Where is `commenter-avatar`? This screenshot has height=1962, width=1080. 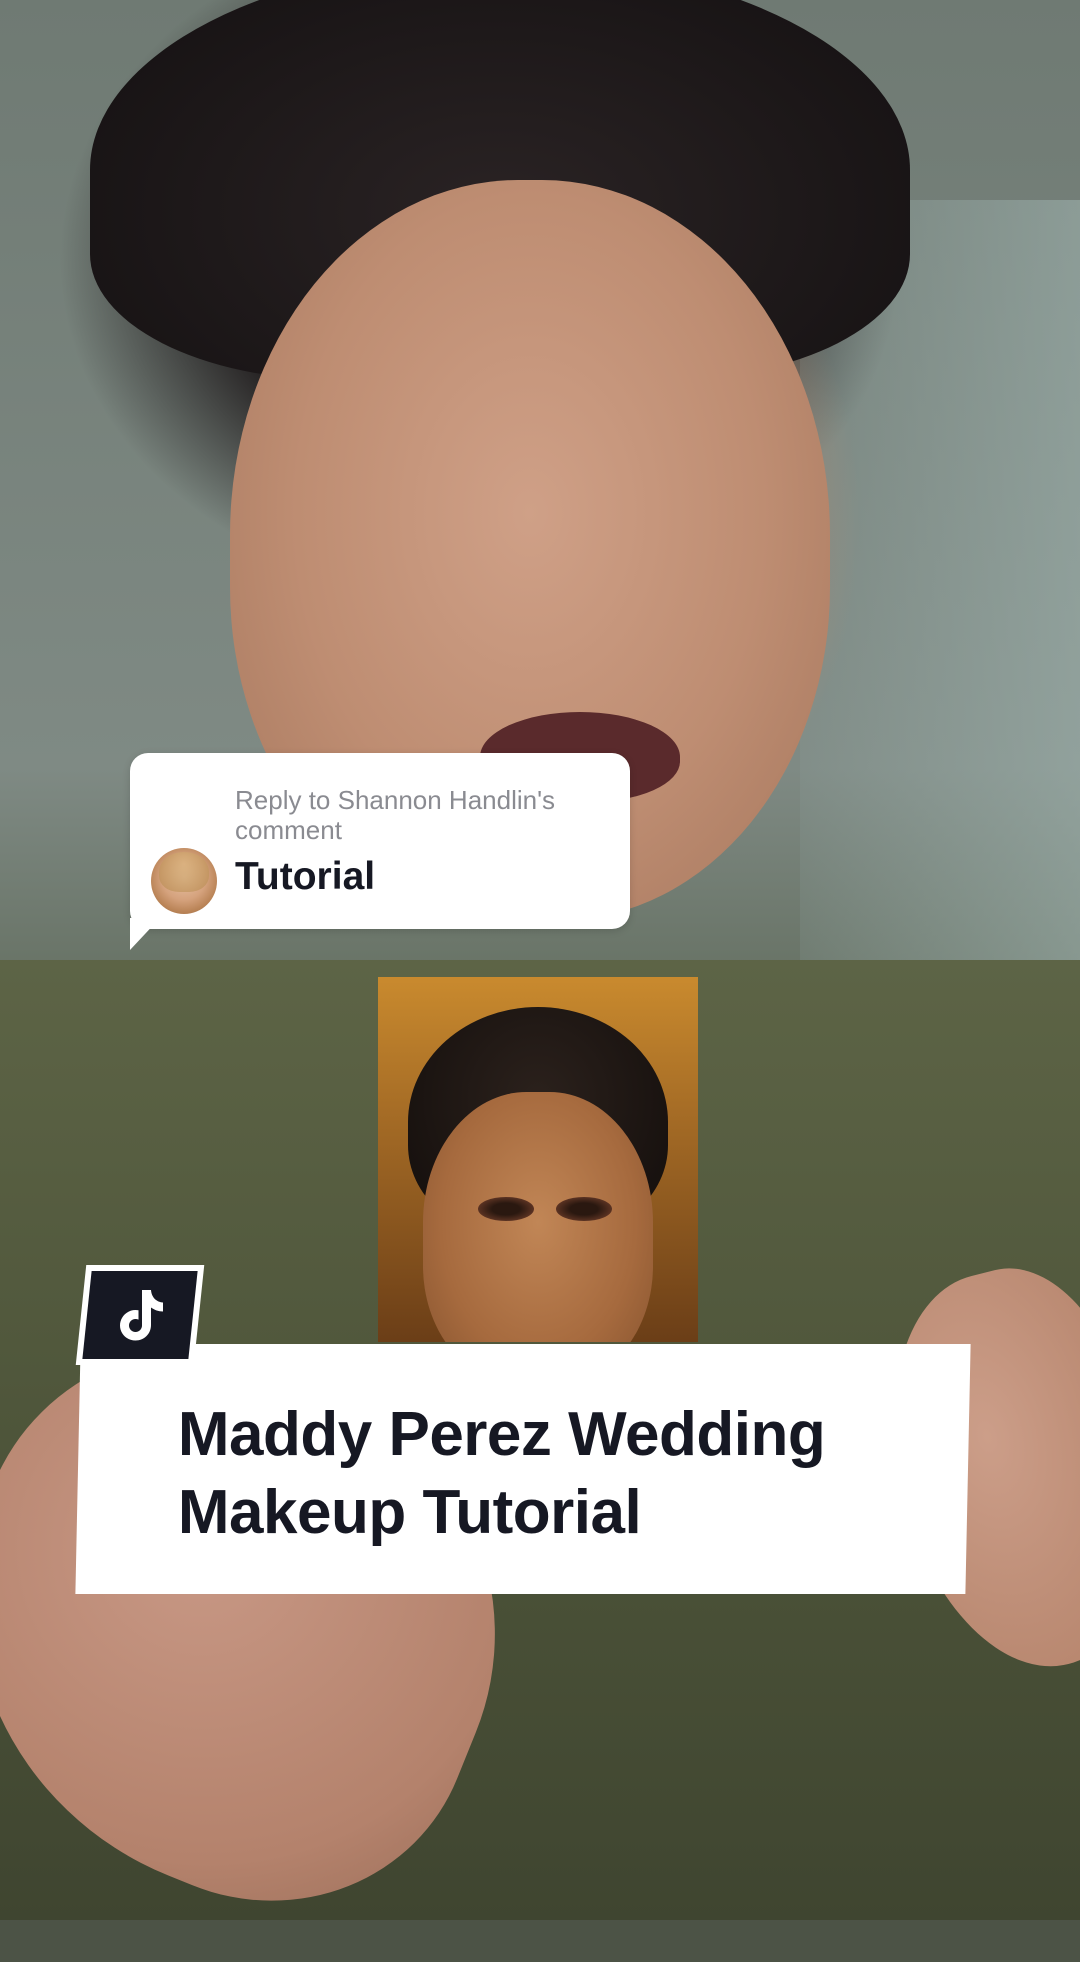 commenter-avatar is located at coordinates (184, 881).